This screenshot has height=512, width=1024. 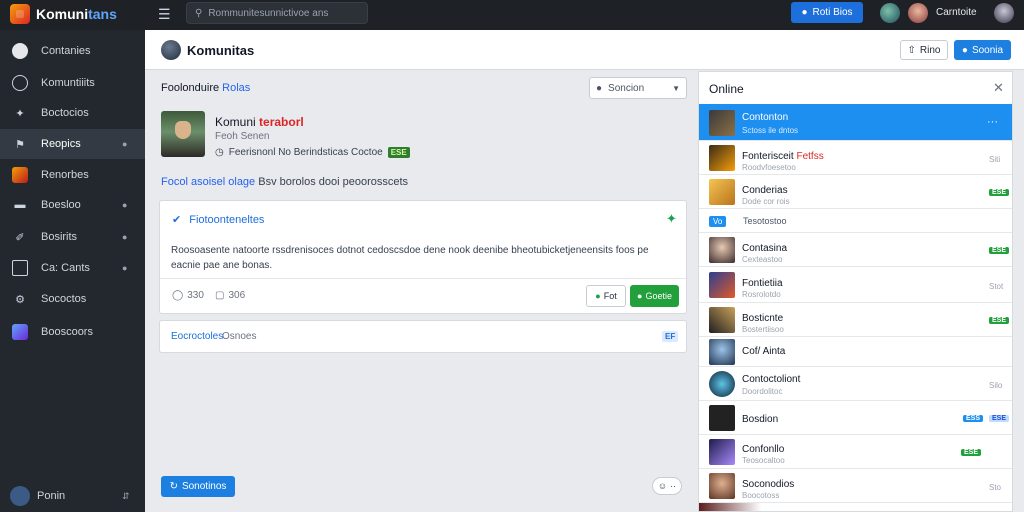 What do you see at coordinates (726, 89) in the screenshot?
I see `panel-title: Online` at bounding box center [726, 89].